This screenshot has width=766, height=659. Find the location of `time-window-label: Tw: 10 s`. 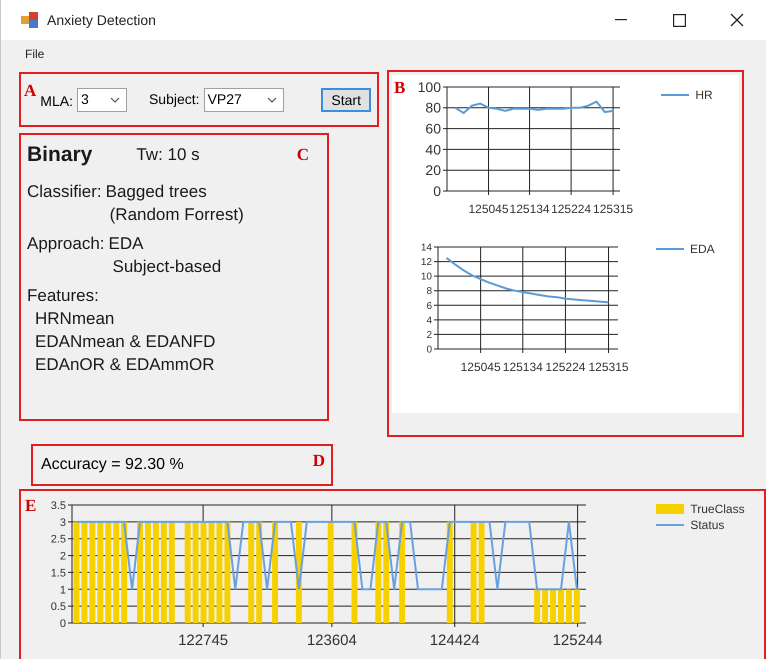

time-window-label: Tw: 10 s is located at coordinates (168, 155).